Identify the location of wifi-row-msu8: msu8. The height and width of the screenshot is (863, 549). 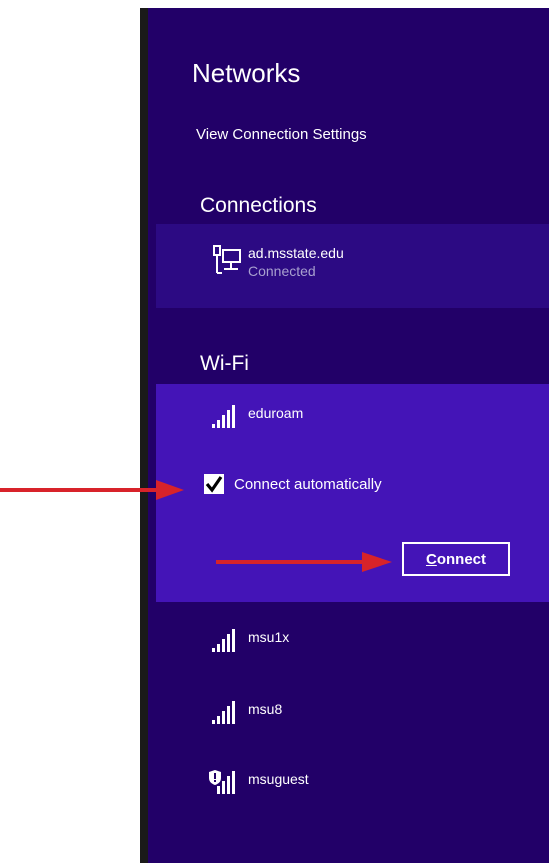
(245, 713).